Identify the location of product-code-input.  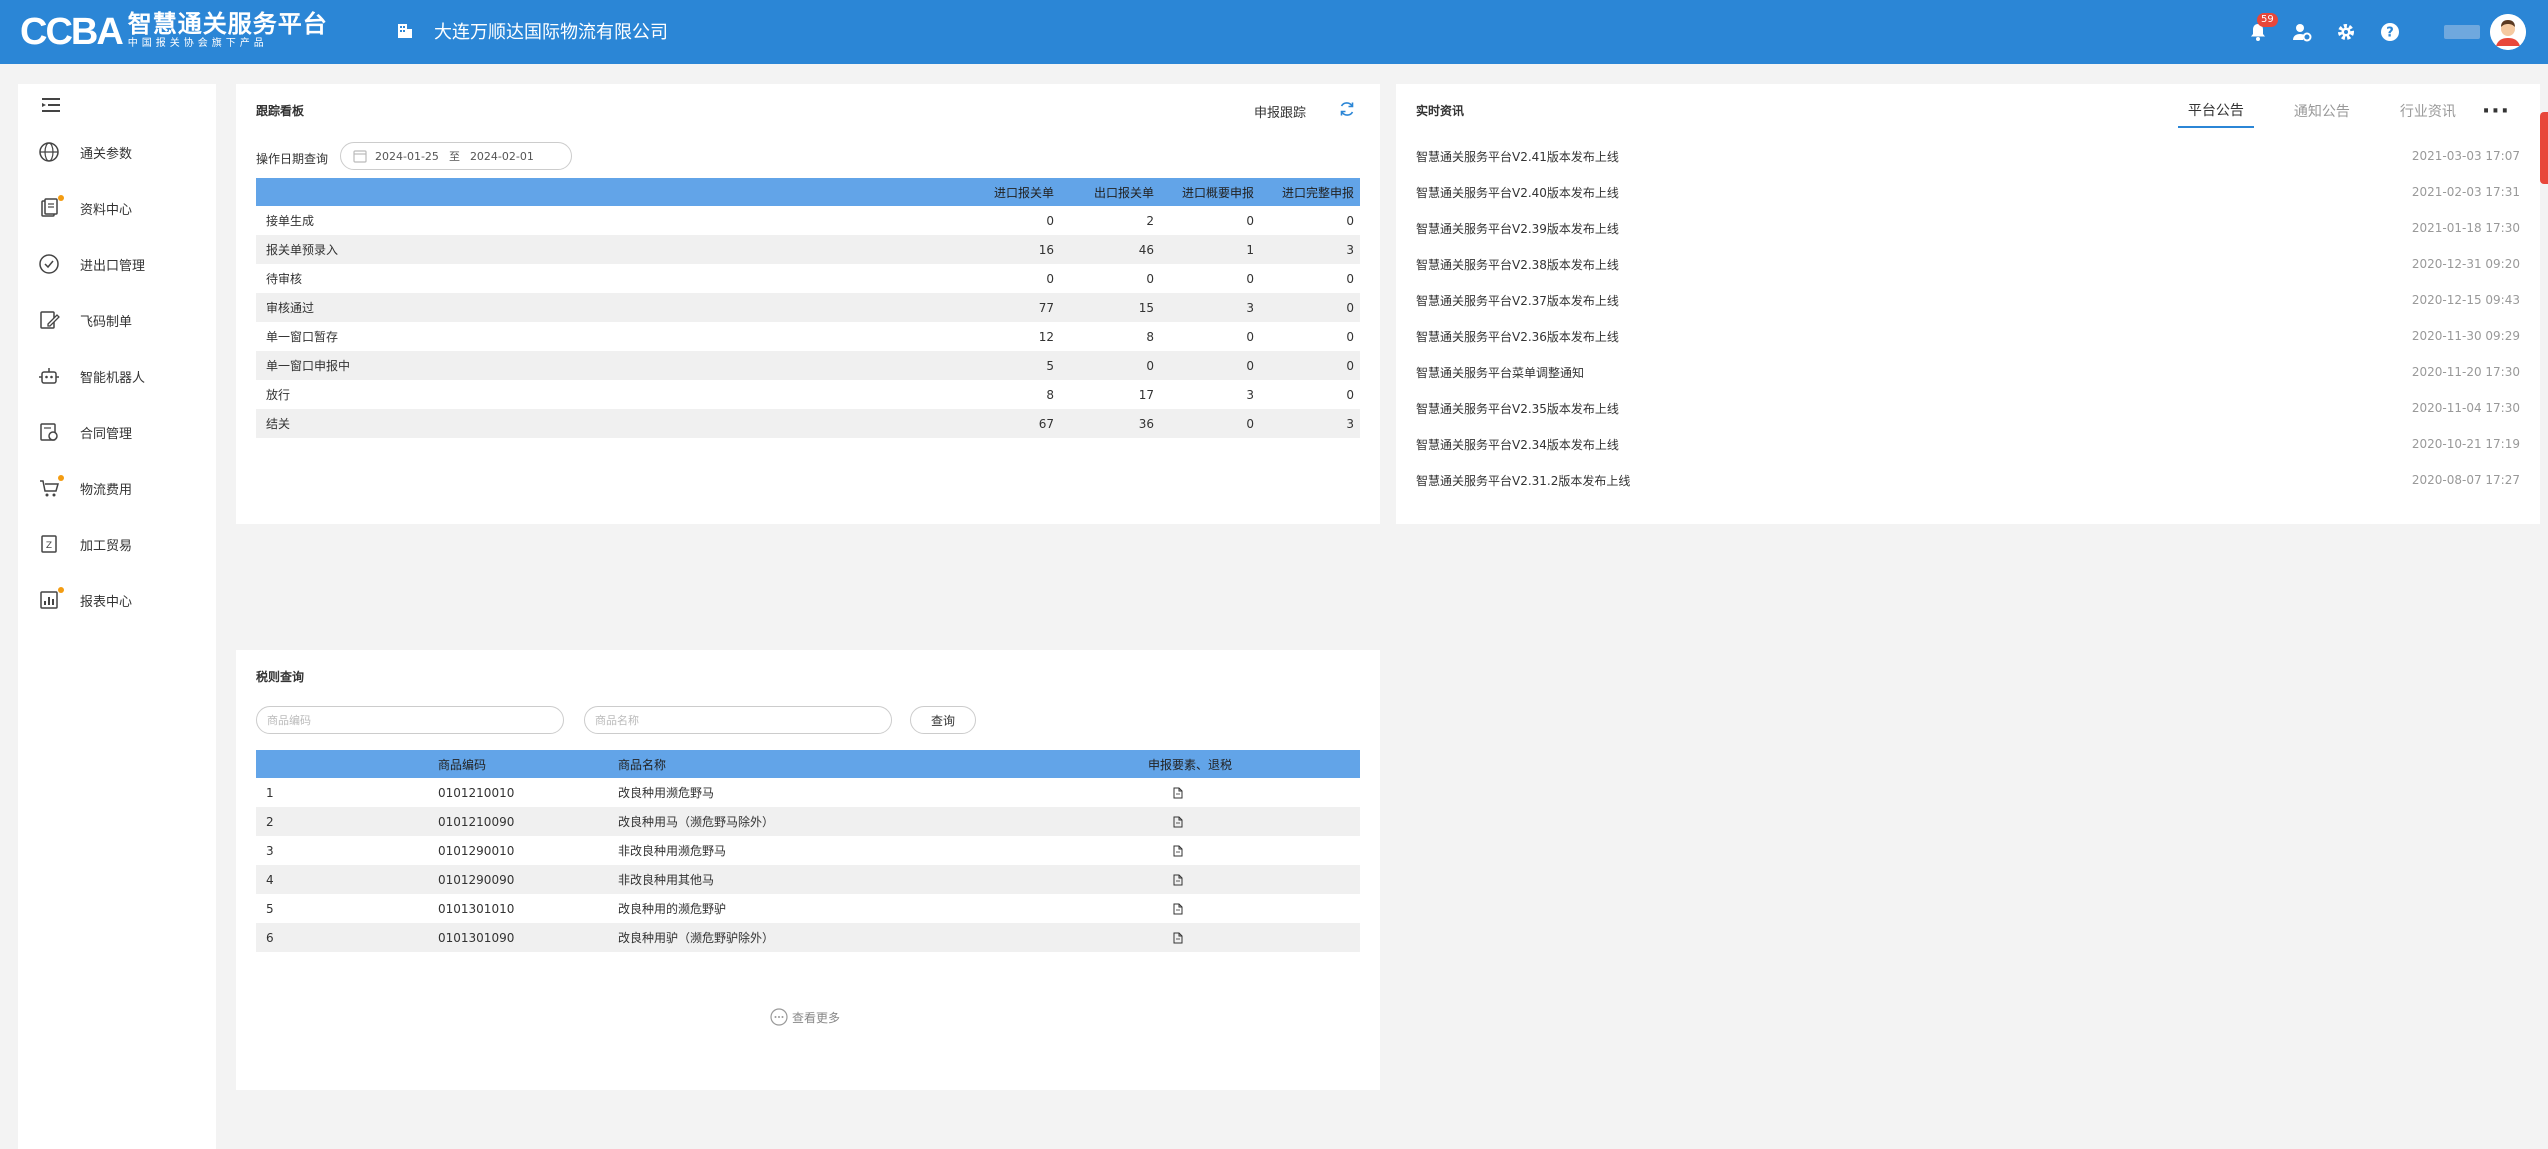
(410, 720).